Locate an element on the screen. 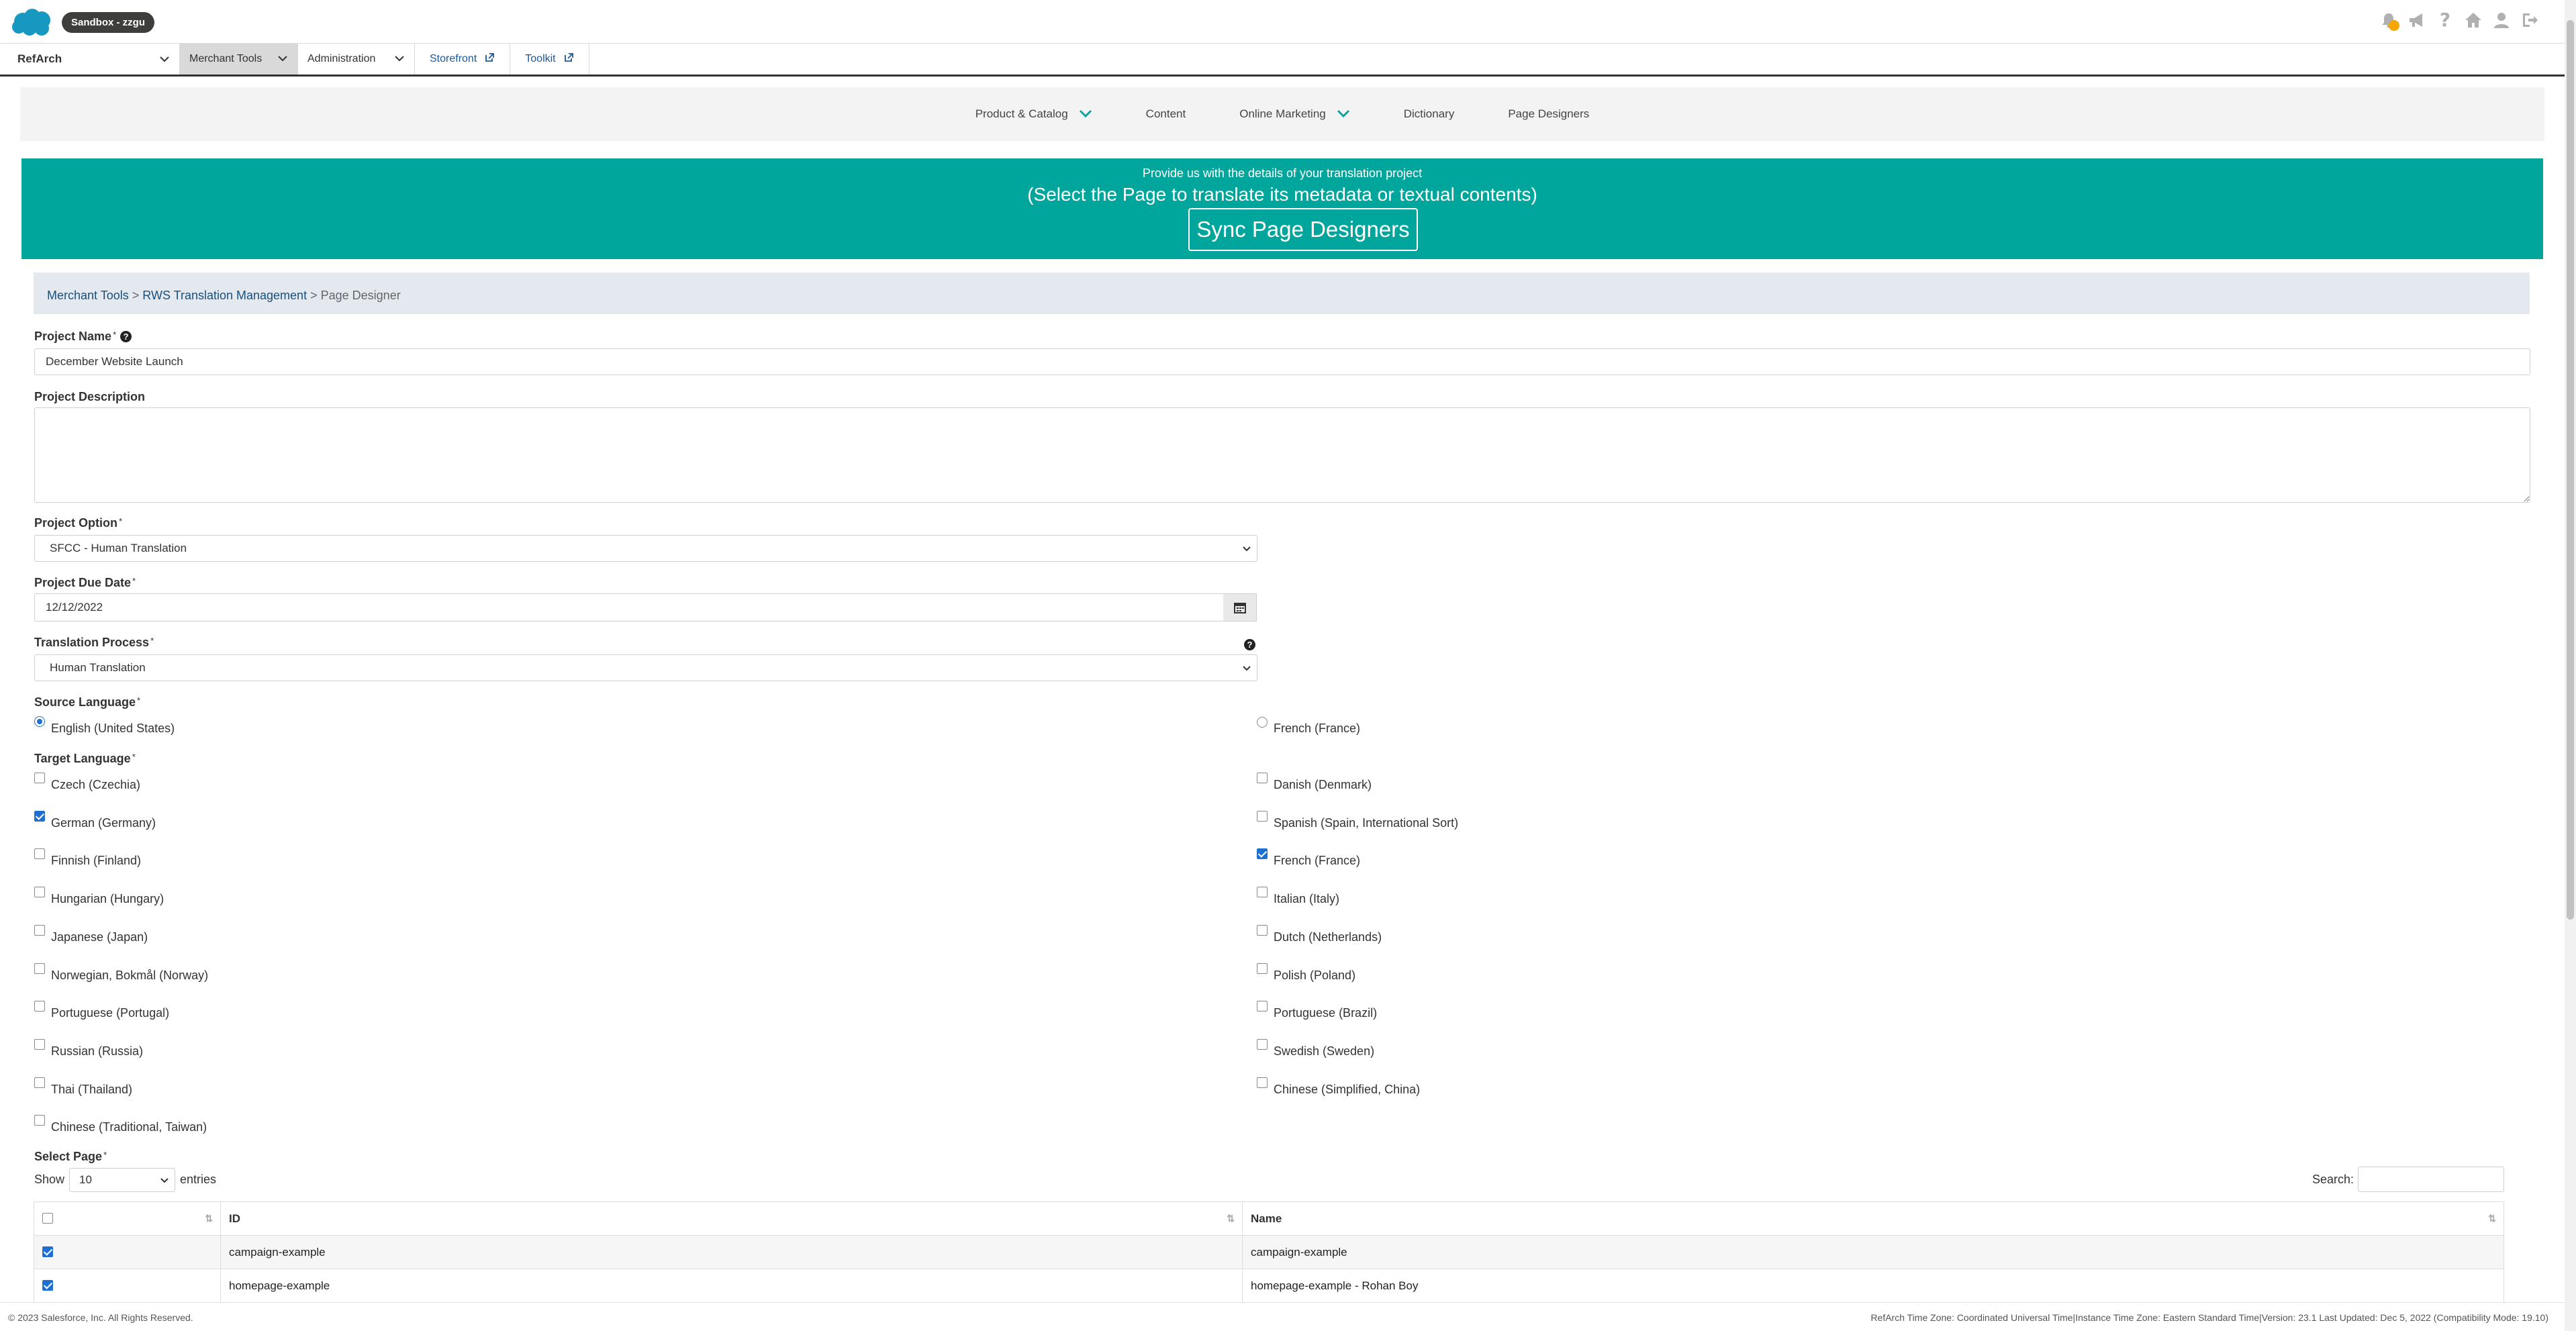 Image resolution: width=2576 pixels, height=1331 pixels. source-lang-radio-english is located at coordinates (39, 721).